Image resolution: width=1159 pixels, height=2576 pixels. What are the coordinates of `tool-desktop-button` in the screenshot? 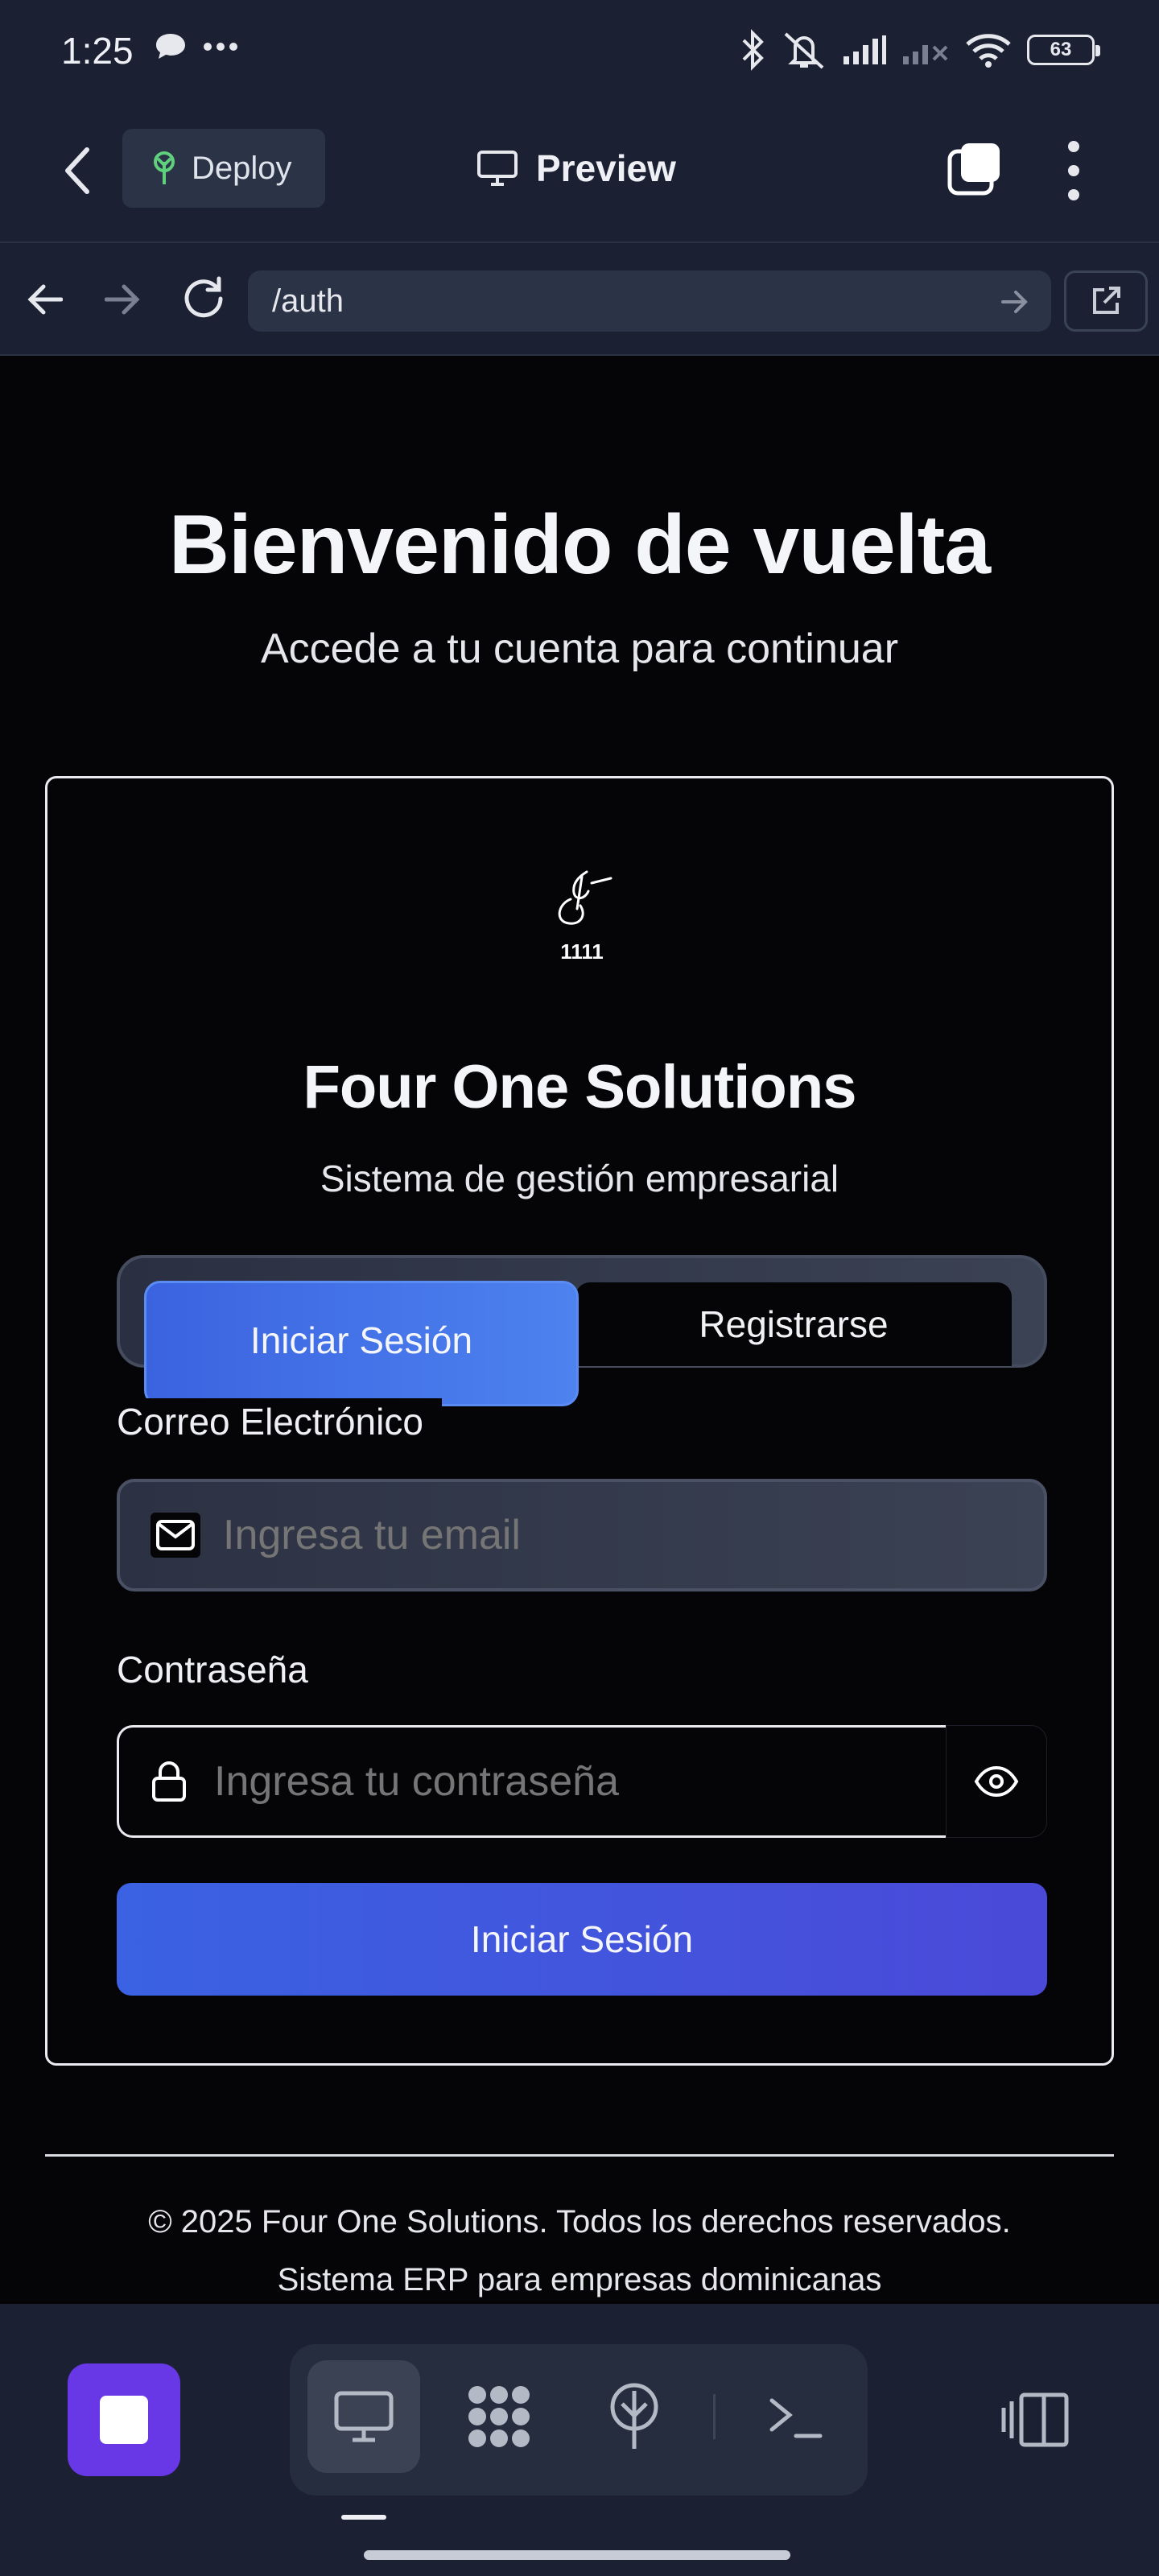 It's located at (363, 2416).